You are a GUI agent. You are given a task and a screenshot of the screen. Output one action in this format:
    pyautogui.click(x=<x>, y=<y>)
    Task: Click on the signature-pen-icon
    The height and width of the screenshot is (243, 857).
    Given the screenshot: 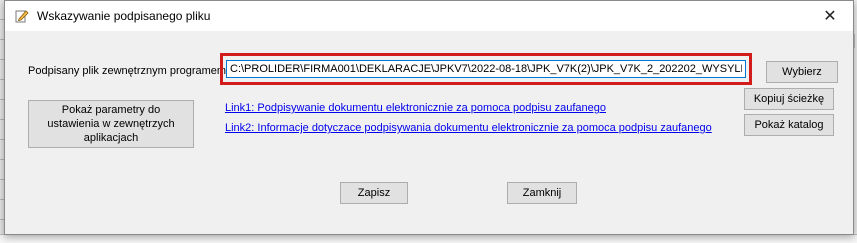 What is the action you would take?
    pyautogui.click(x=22, y=16)
    